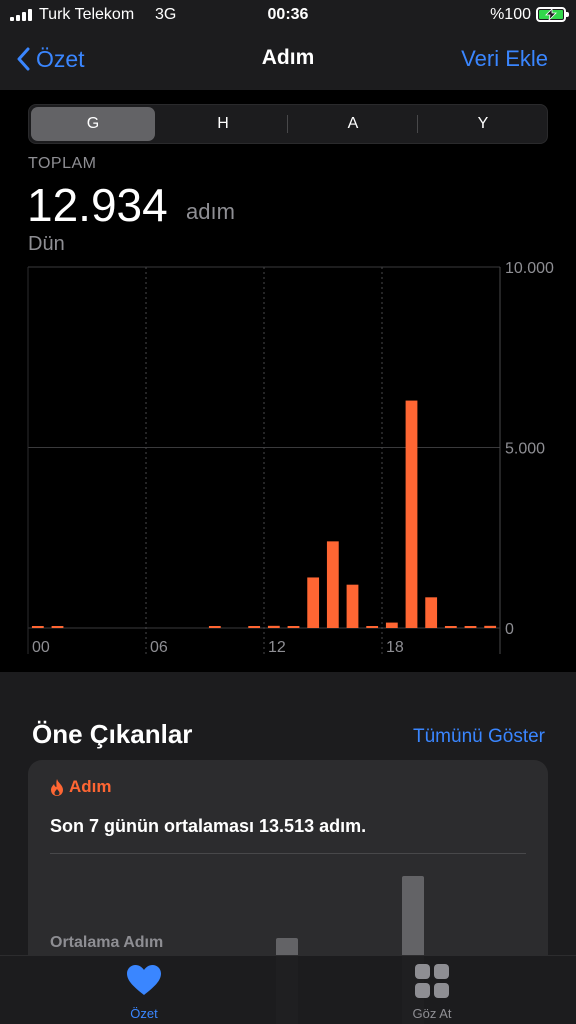 This screenshot has width=576, height=1024. Describe the element at coordinates (509, 629) in the screenshot. I see `y-tick-label: 0` at that location.